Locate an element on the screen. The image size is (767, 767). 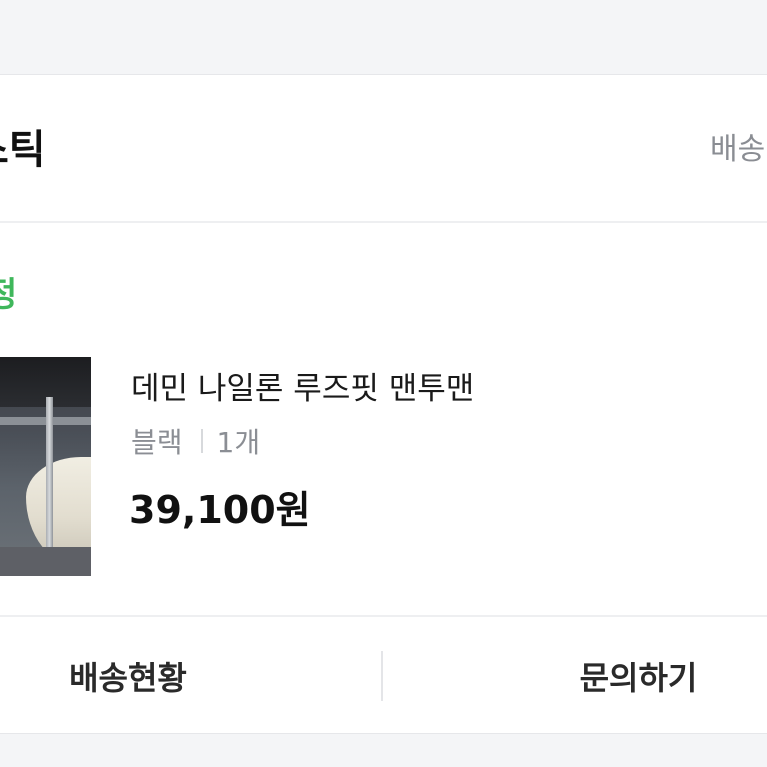
thumbnail-floor-shape is located at coordinates (45, 561).